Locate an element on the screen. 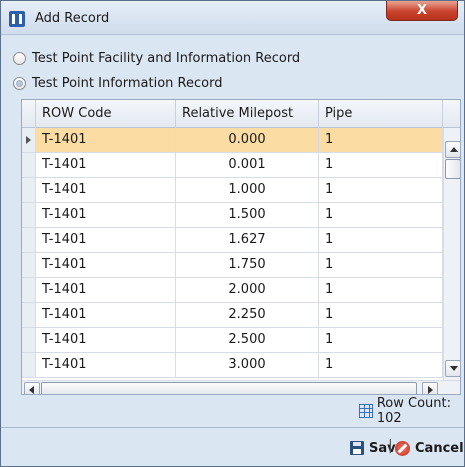  save-icon is located at coordinates (357, 448).